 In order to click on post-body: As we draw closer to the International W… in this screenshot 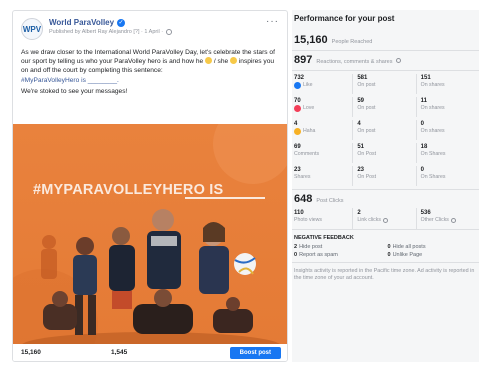, I will do `click(150, 71)`.